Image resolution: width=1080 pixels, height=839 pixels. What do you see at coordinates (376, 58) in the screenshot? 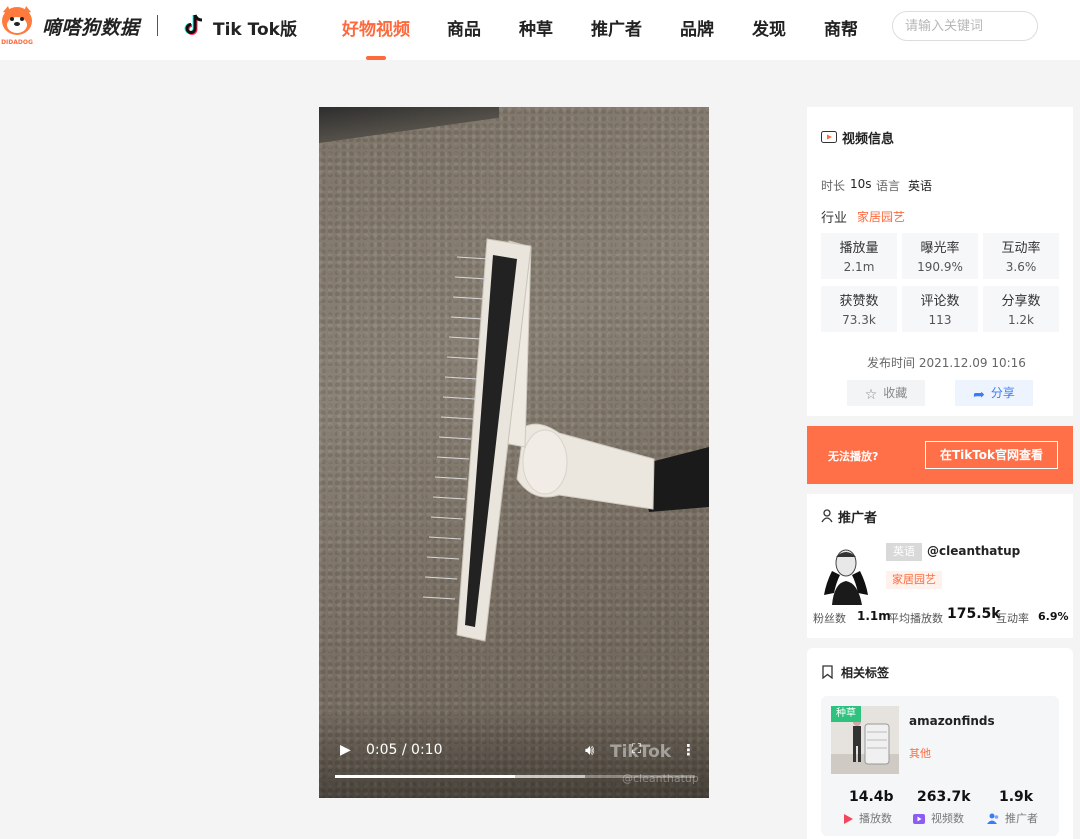
I see `active-nav-indicator` at bounding box center [376, 58].